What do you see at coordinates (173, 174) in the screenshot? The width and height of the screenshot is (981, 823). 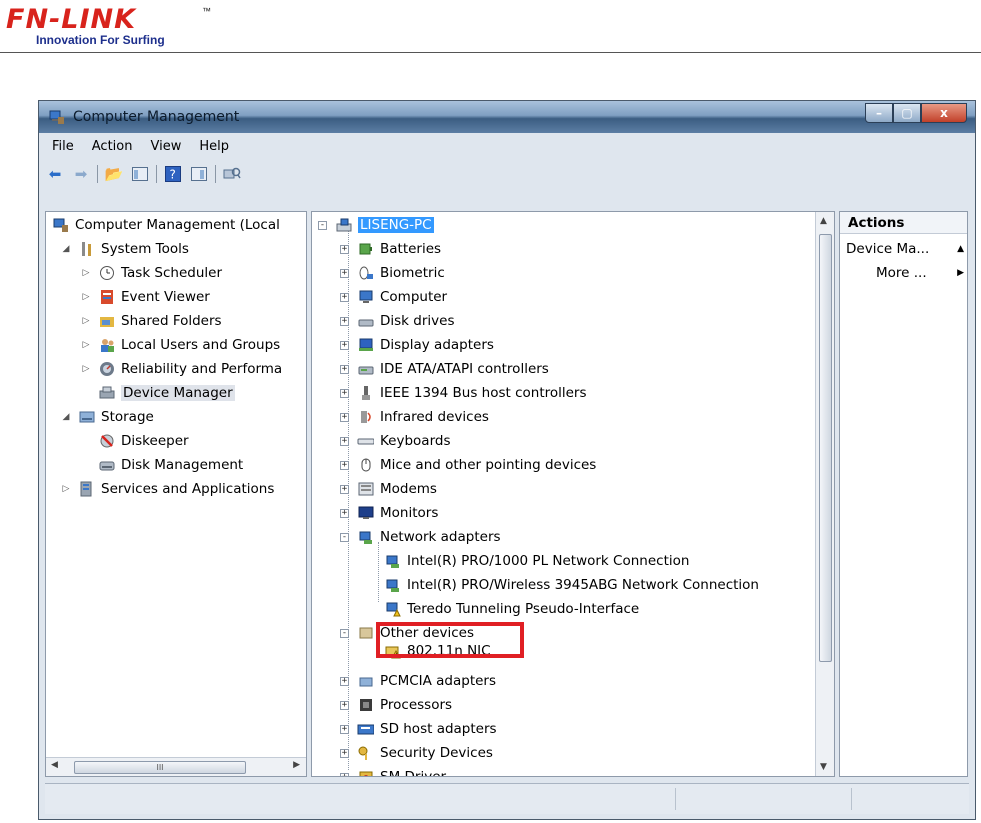 I see `help-icon: ?` at bounding box center [173, 174].